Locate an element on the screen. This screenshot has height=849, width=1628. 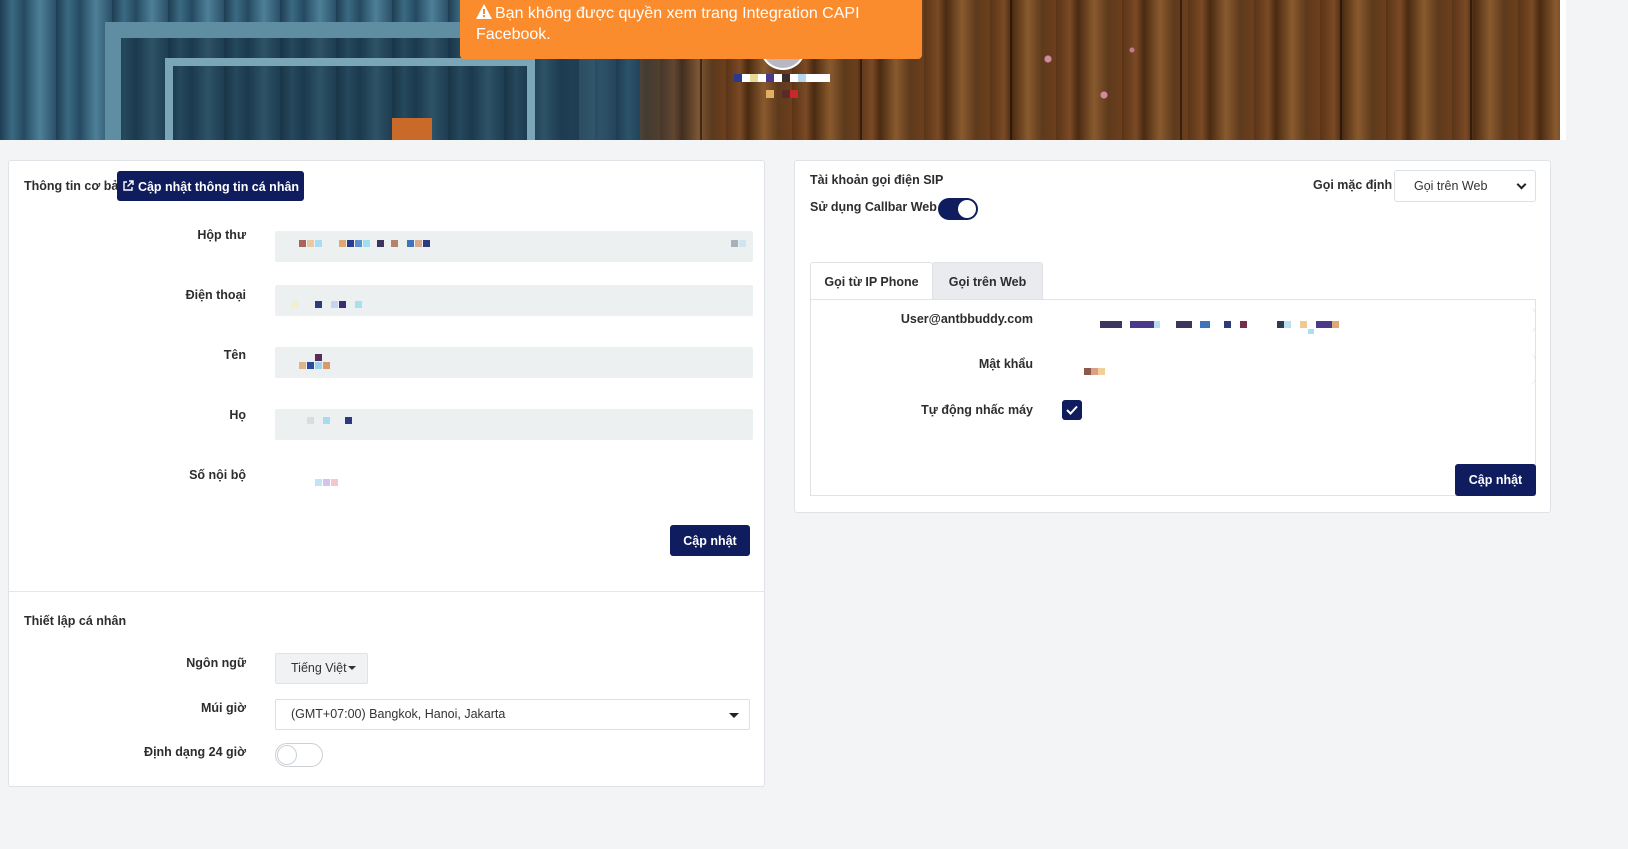
auto-answer-label: Tự động nhấc máy is located at coordinates (977, 410).